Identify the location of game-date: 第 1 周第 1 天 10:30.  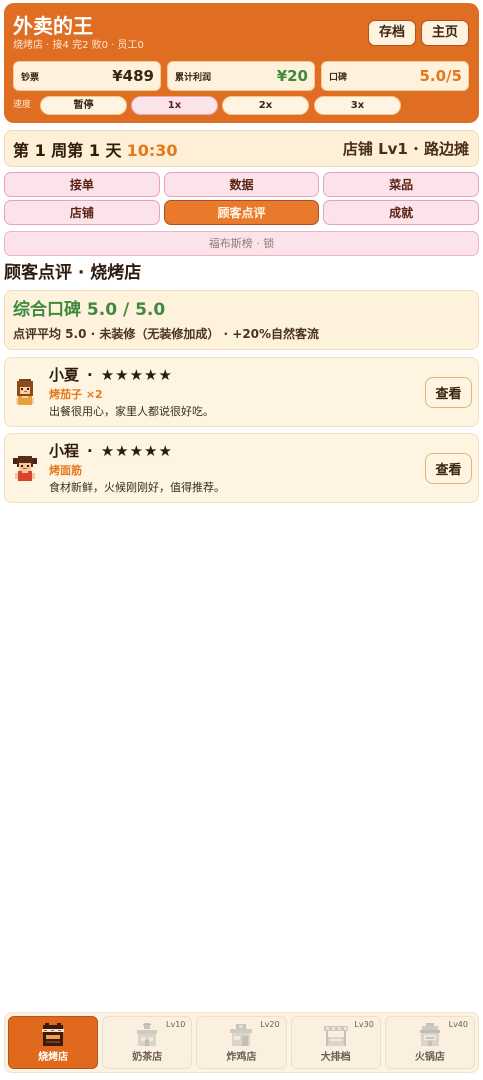
(95, 149).